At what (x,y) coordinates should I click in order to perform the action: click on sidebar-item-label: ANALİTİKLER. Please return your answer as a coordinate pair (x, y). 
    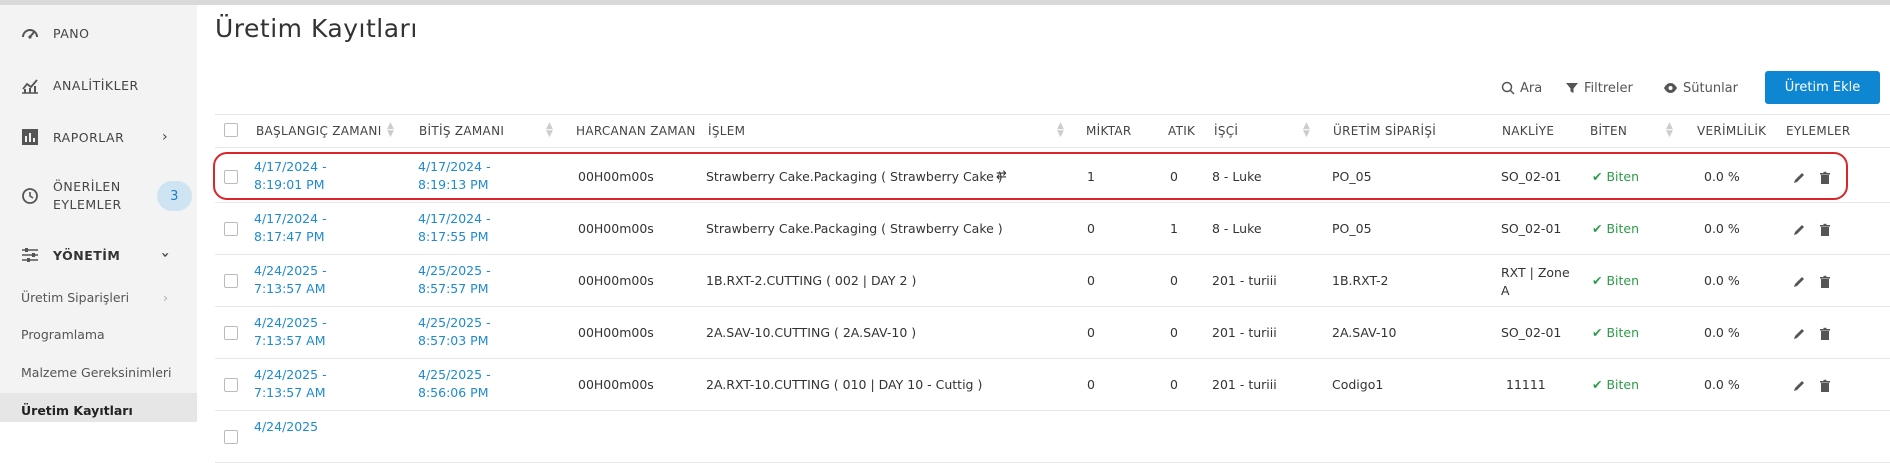
    Looking at the image, I should click on (96, 85).